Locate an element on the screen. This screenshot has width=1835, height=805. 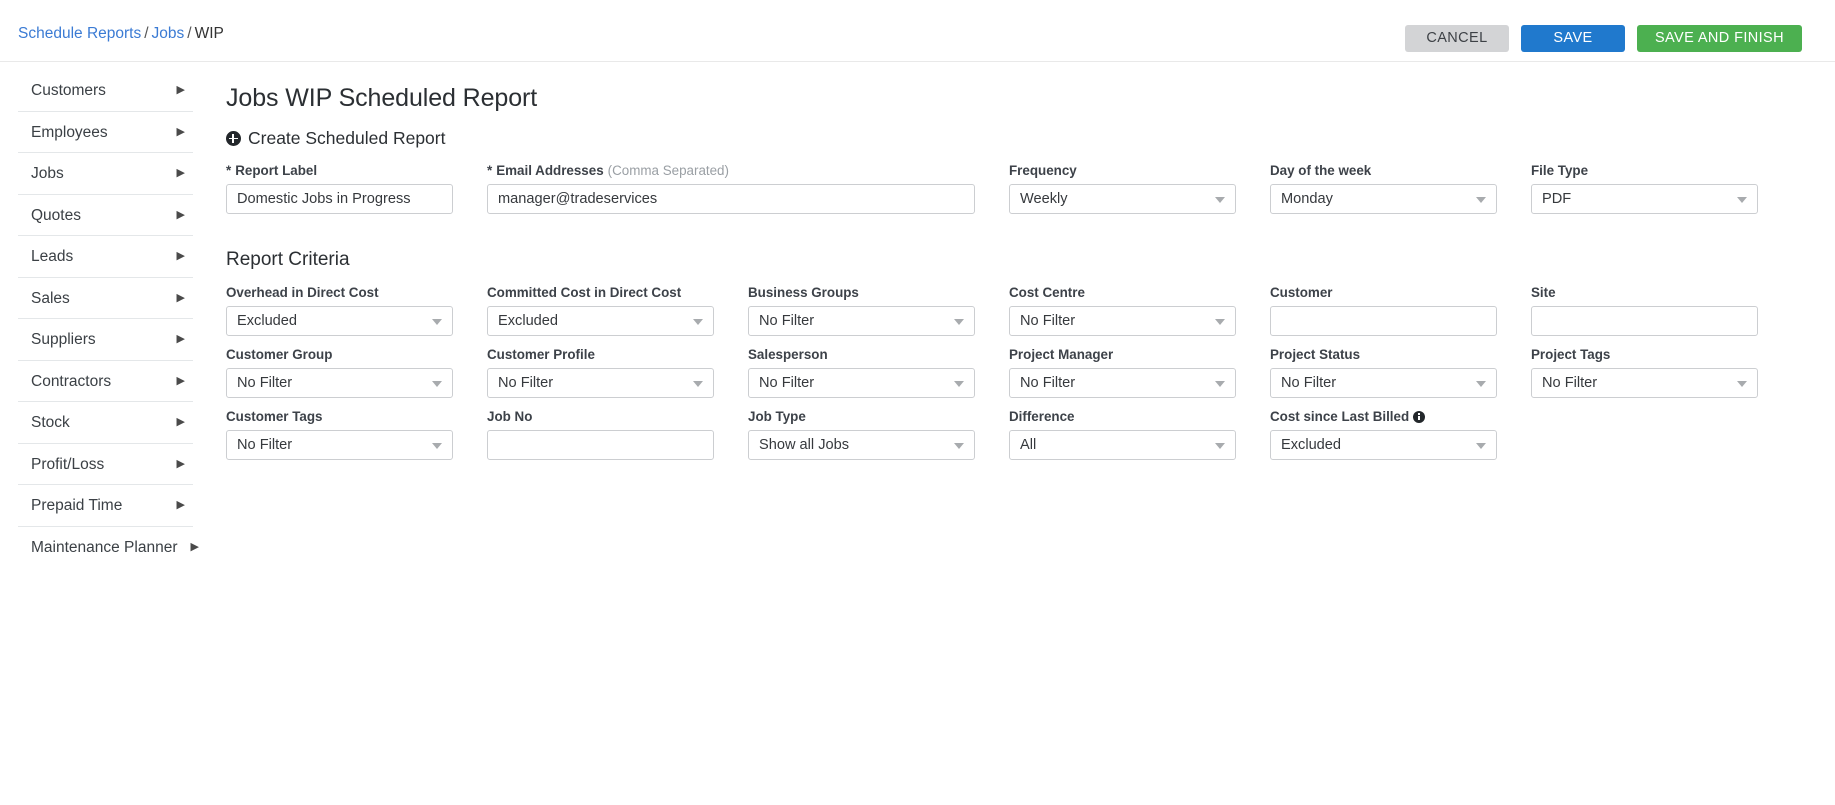
customer-profile-value: No Filter is located at coordinates (526, 383).